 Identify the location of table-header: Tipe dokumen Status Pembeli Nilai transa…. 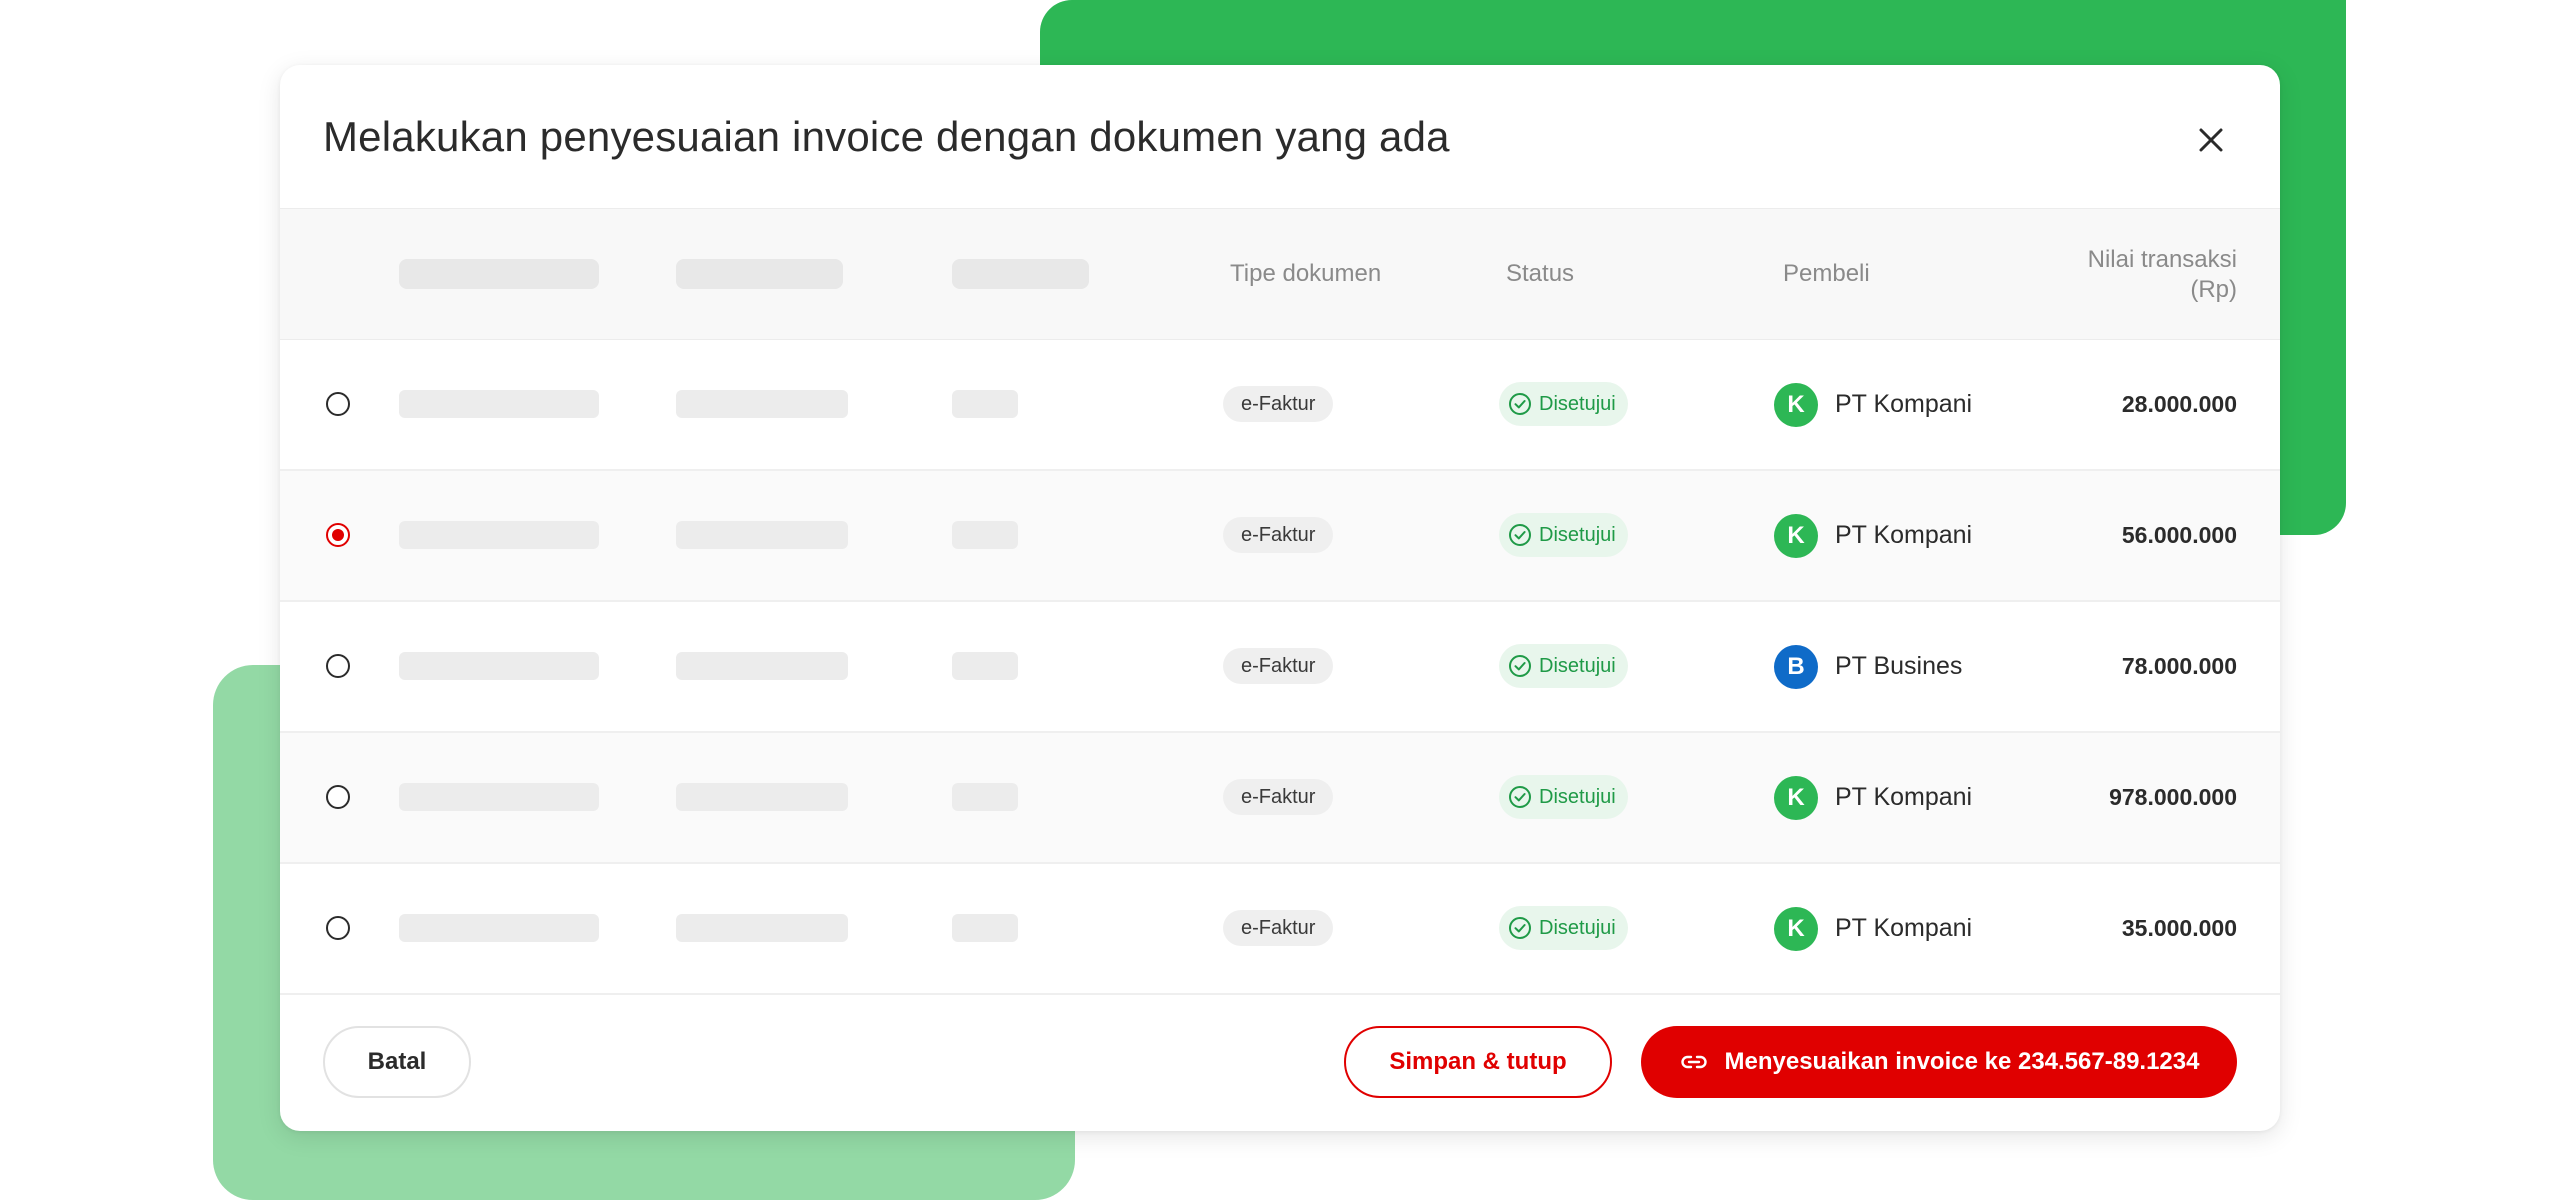
(1280, 274).